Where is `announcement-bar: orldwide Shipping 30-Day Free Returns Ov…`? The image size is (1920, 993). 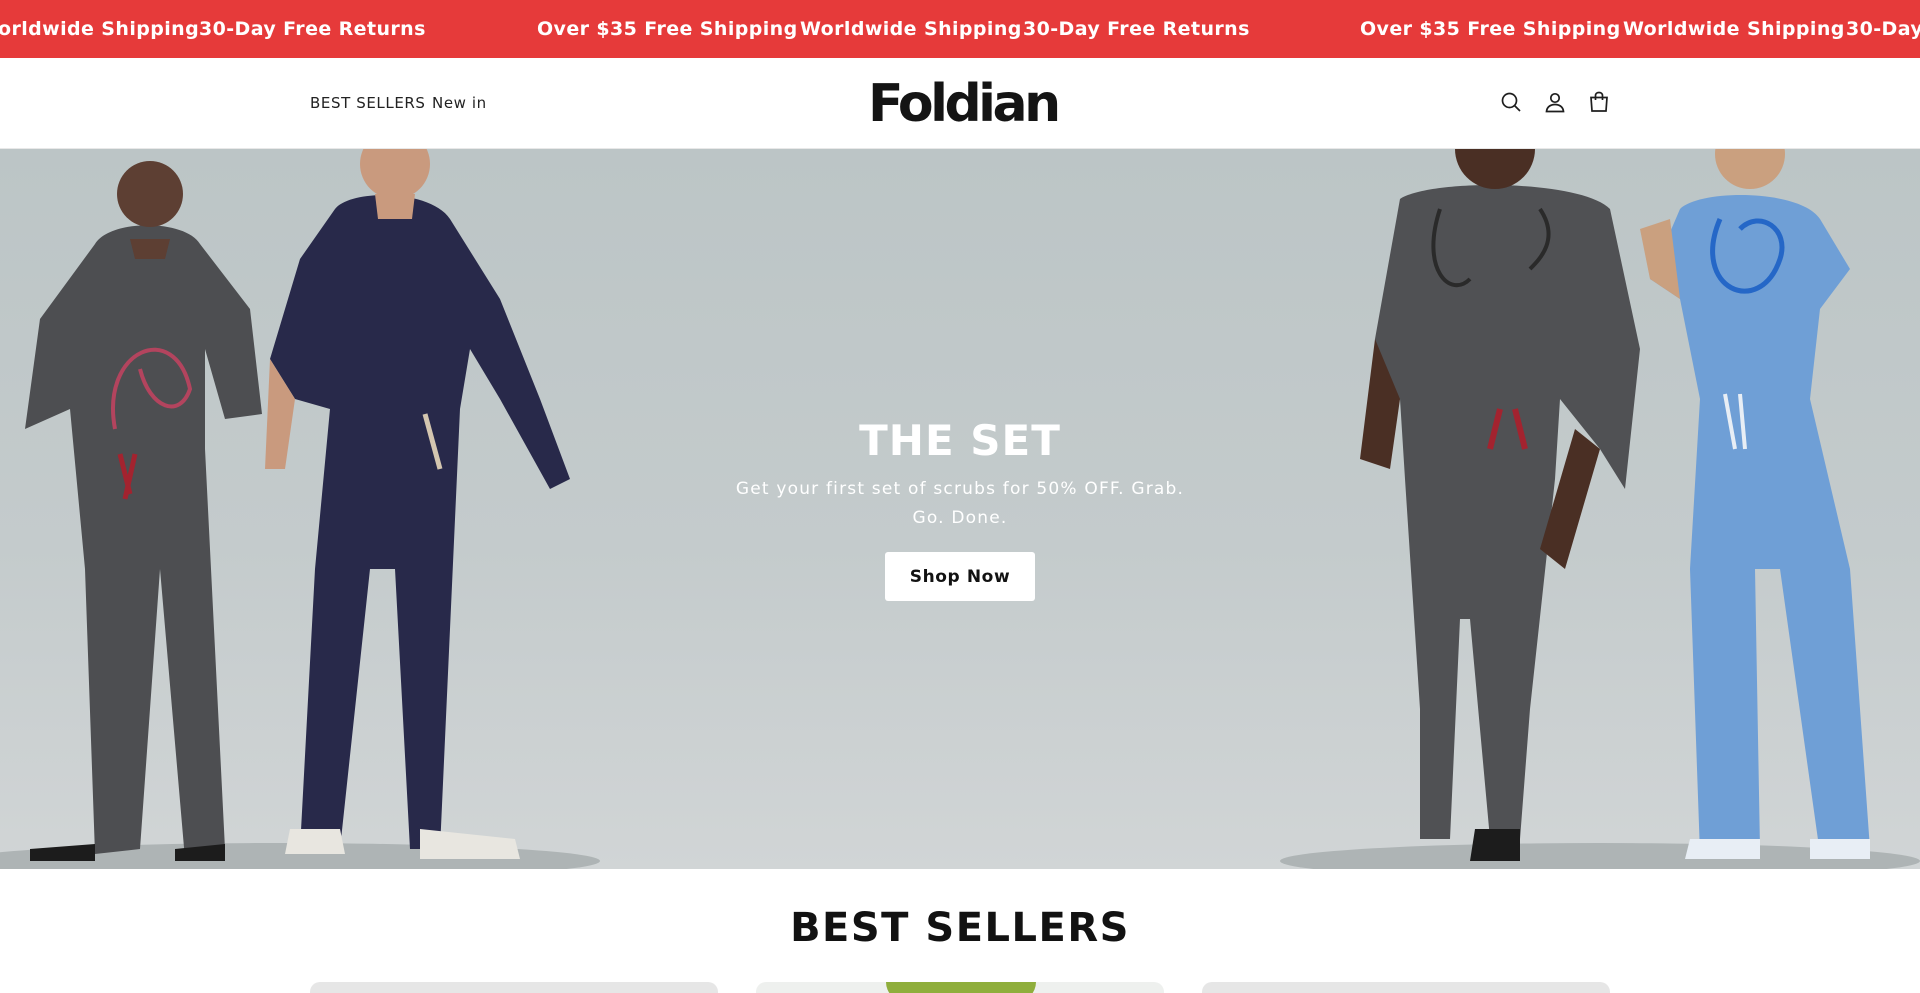 announcement-bar: orldwide Shipping 30-Day Free Returns Ov… is located at coordinates (960, 29).